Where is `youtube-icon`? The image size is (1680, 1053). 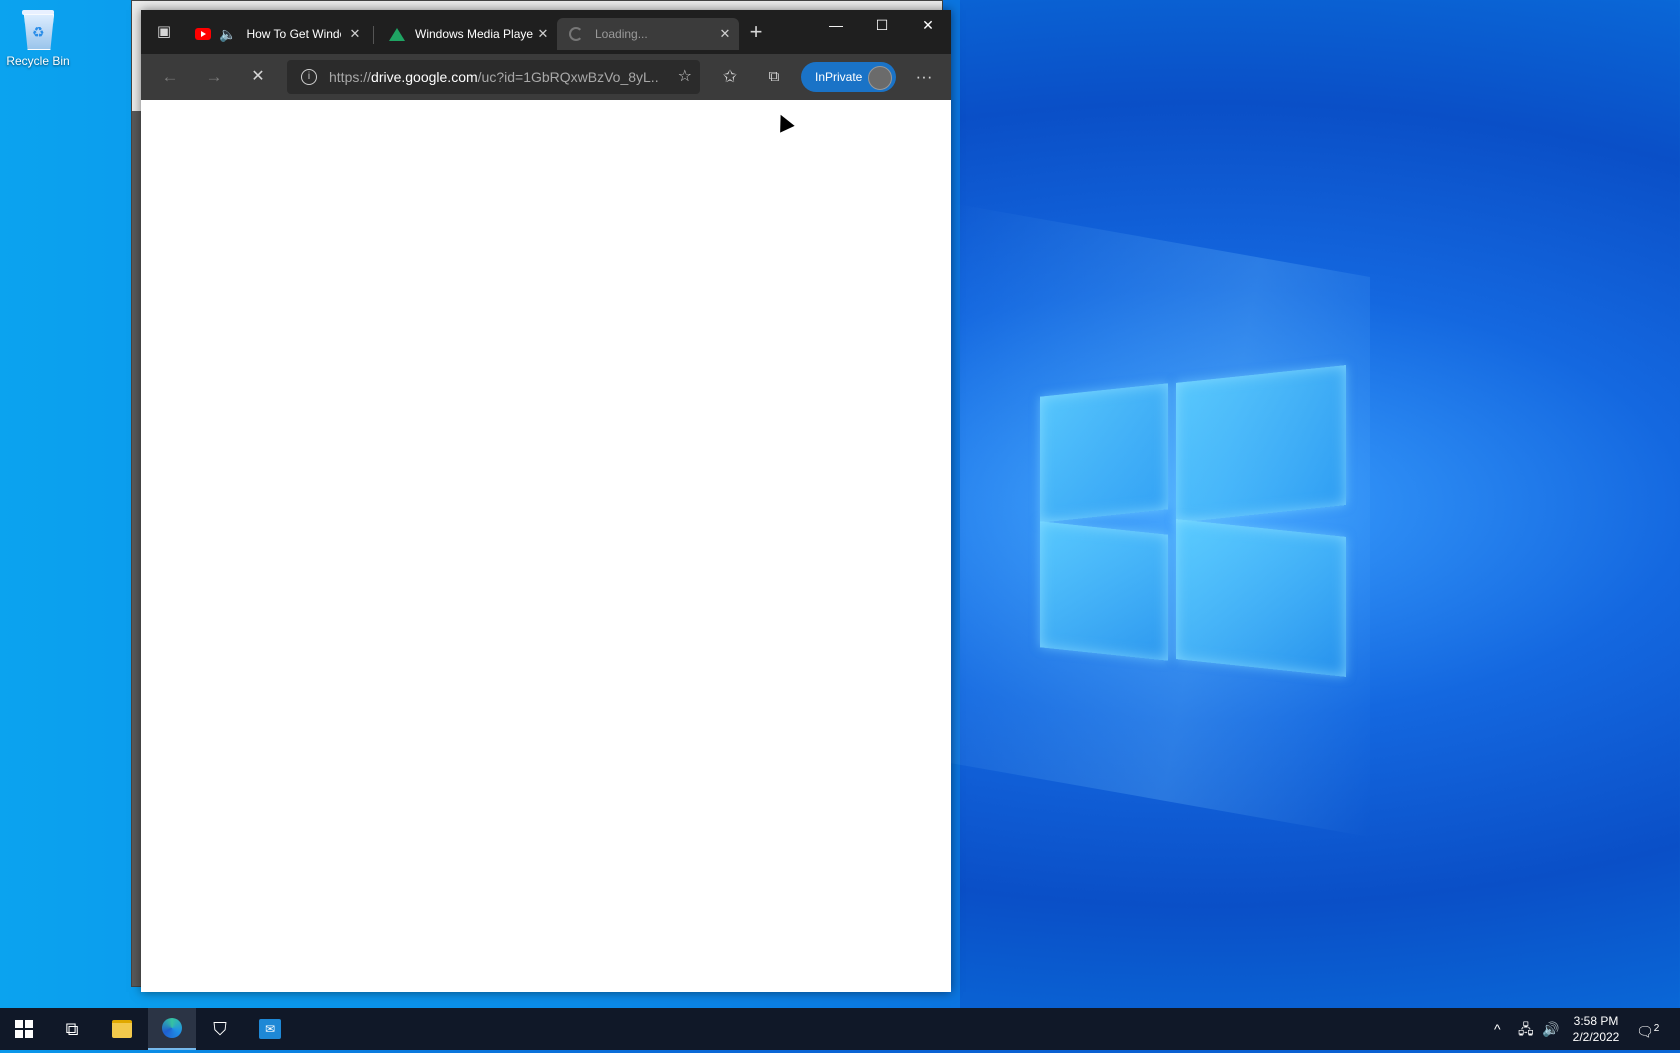 youtube-icon is located at coordinates (203, 34).